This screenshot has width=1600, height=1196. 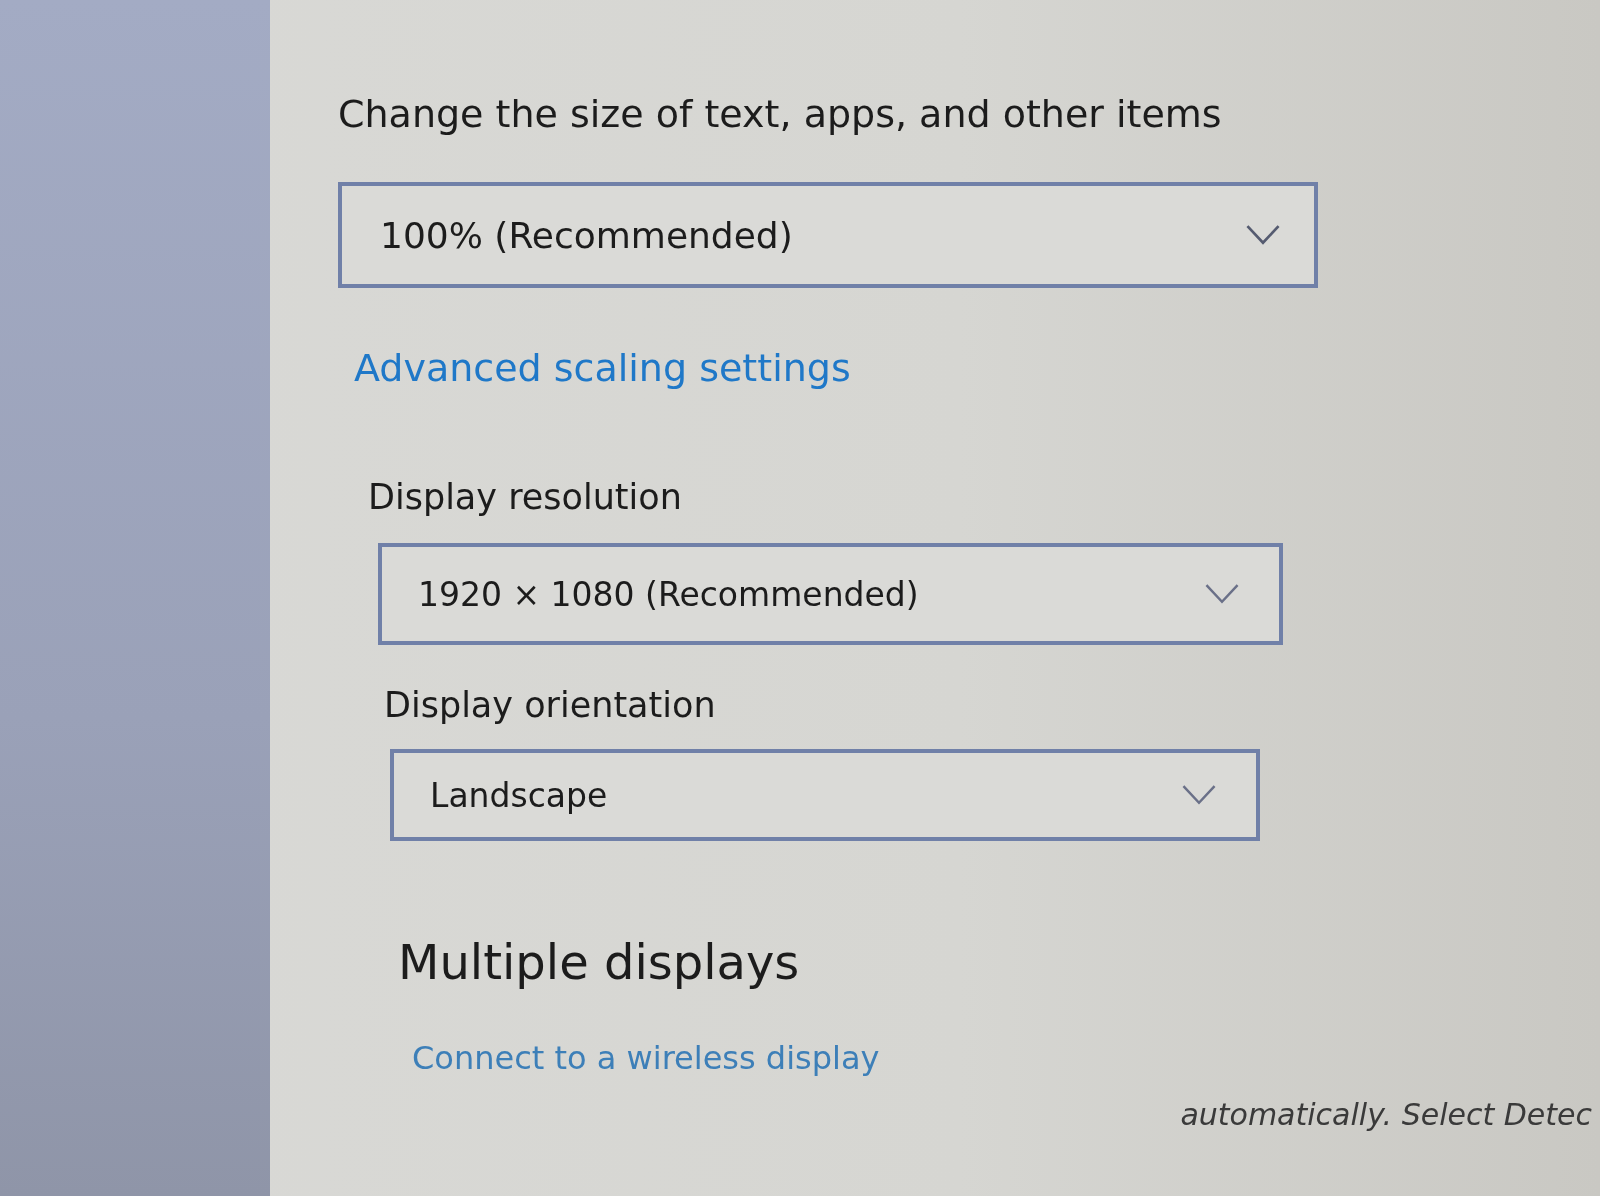 What do you see at coordinates (550, 705) in the screenshot?
I see `field-label: Display orientation` at bounding box center [550, 705].